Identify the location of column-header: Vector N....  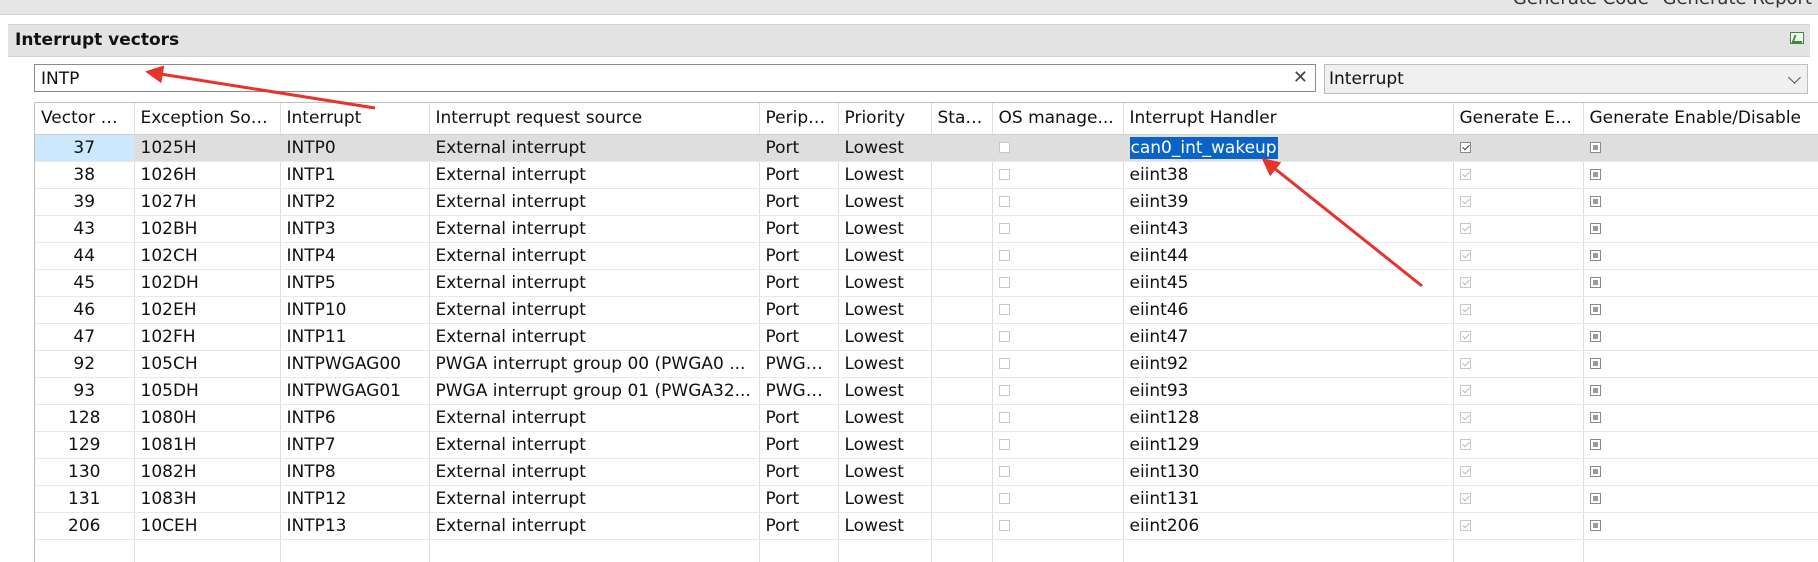
(85, 119).